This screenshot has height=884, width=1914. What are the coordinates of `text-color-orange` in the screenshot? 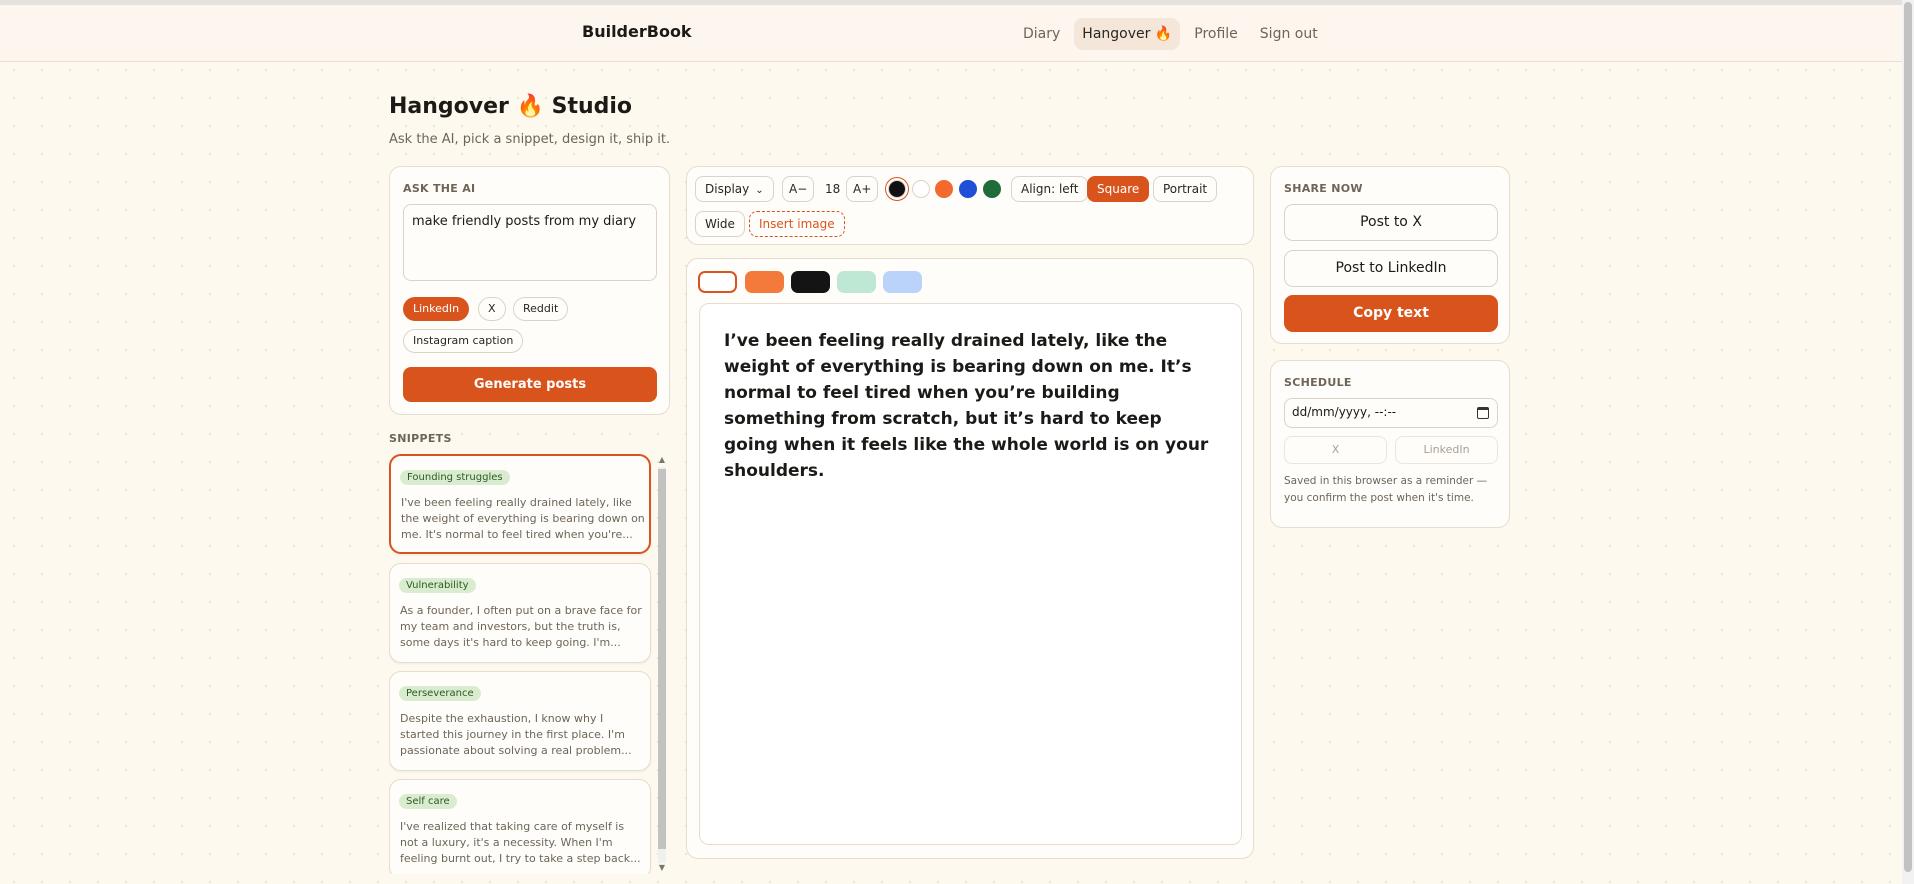 It's located at (944, 189).